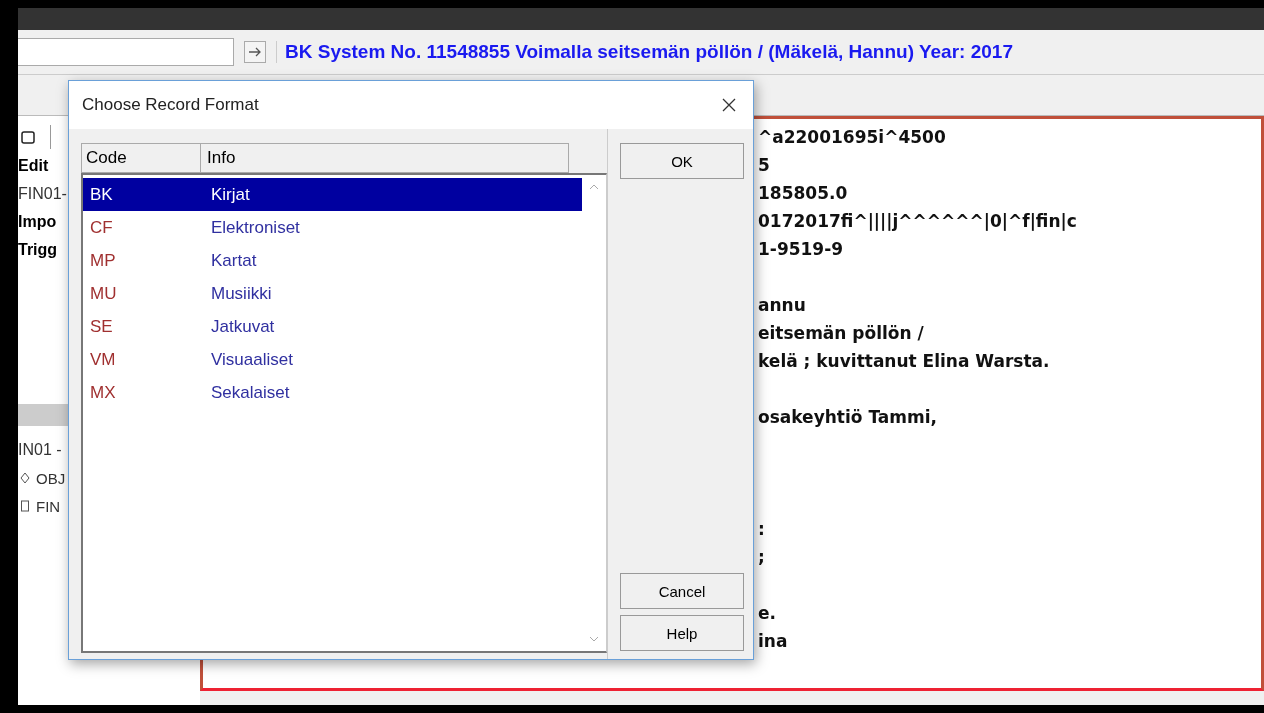 The image size is (1264, 713). What do you see at coordinates (767, 613) in the screenshot?
I see `record-line: e.` at bounding box center [767, 613].